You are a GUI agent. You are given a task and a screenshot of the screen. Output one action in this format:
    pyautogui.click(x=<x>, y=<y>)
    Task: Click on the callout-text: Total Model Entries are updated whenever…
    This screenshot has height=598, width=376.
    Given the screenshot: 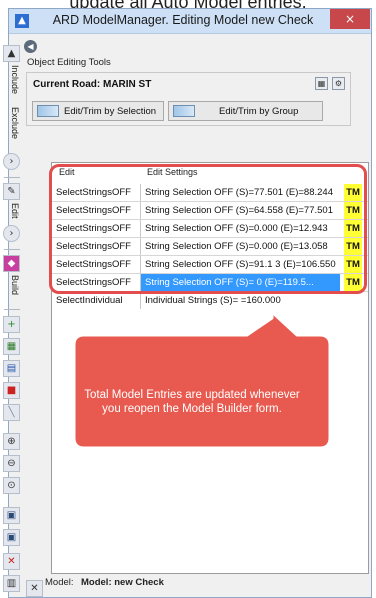 What is the action you would take?
    pyautogui.click(x=192, y=402)
    